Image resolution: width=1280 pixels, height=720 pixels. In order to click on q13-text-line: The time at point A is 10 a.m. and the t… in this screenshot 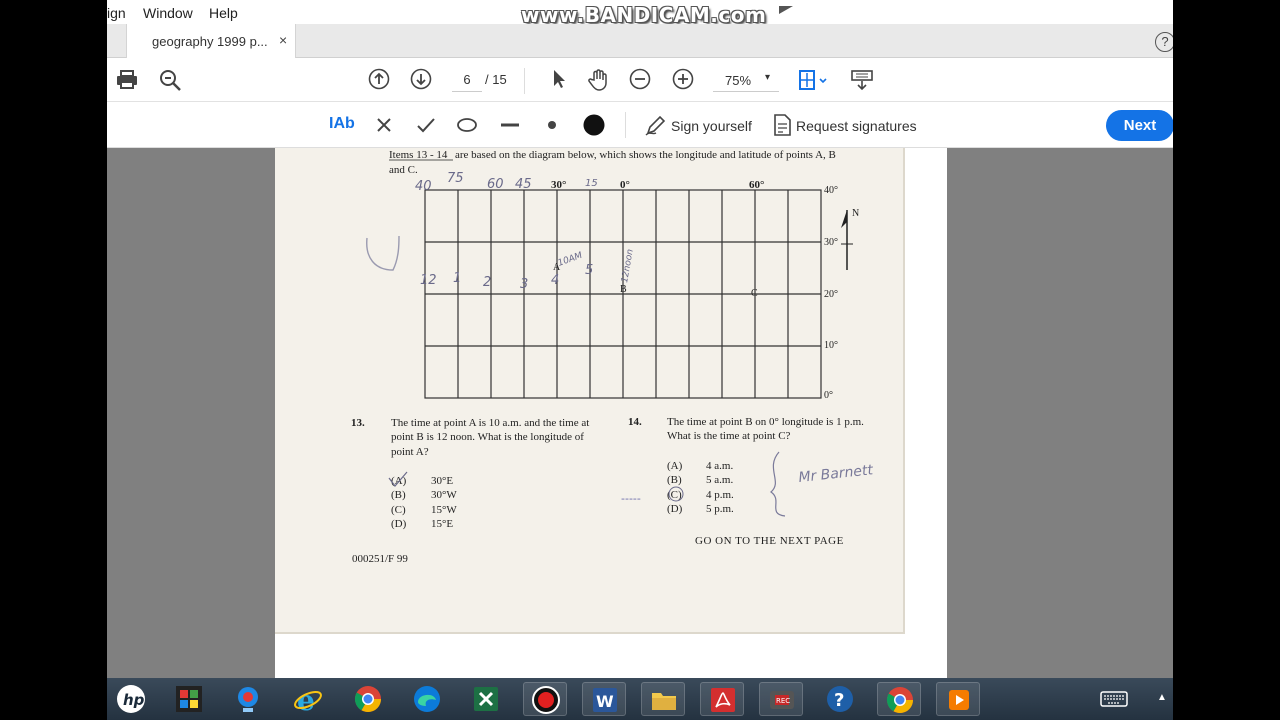, I will do `click(490, 423)`.